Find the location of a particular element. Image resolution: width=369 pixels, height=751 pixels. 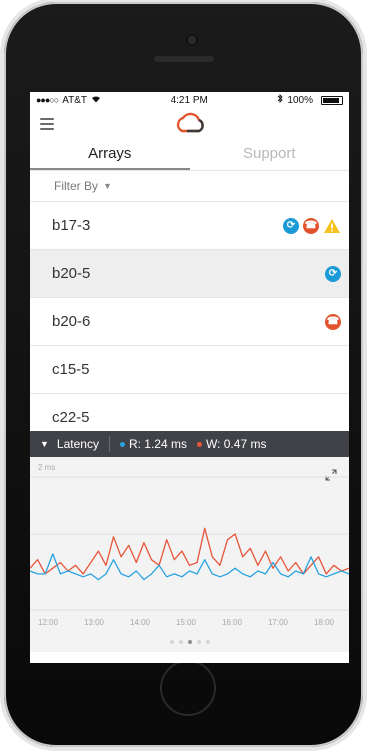

camera-icon is located at coordinates (192, 40).